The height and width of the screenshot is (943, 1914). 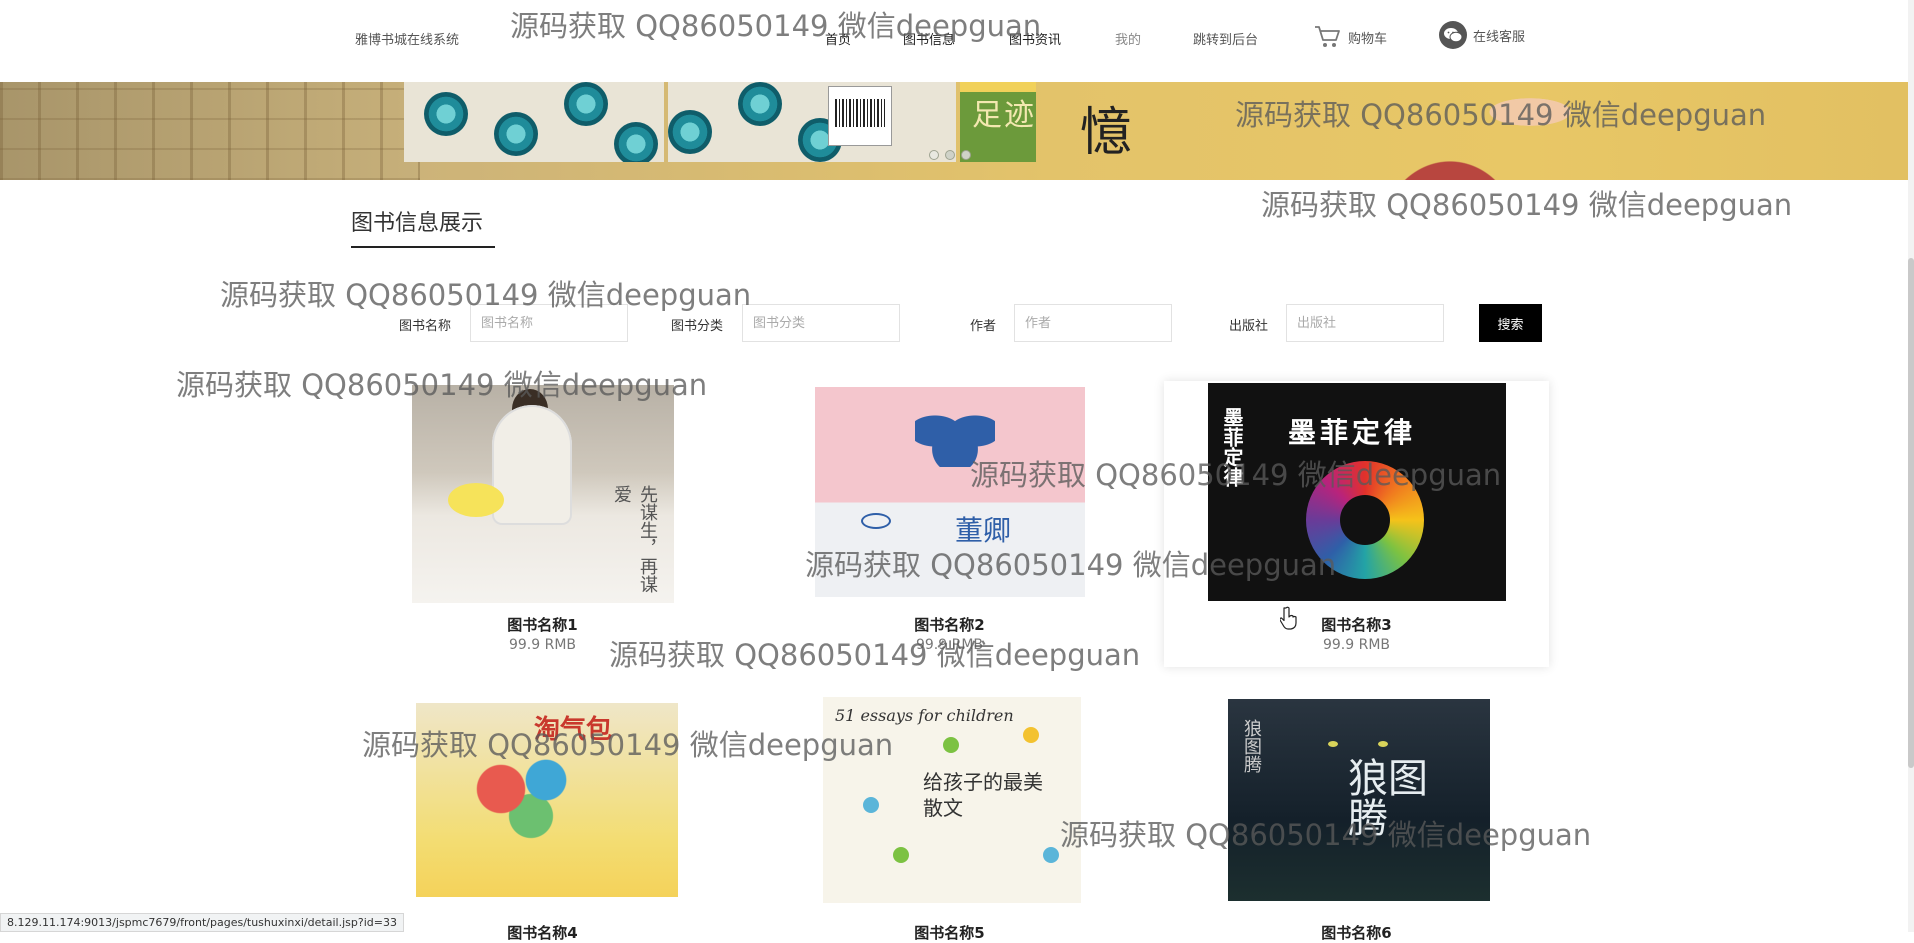 I want to click on barcode, so click(x=860, y=116).